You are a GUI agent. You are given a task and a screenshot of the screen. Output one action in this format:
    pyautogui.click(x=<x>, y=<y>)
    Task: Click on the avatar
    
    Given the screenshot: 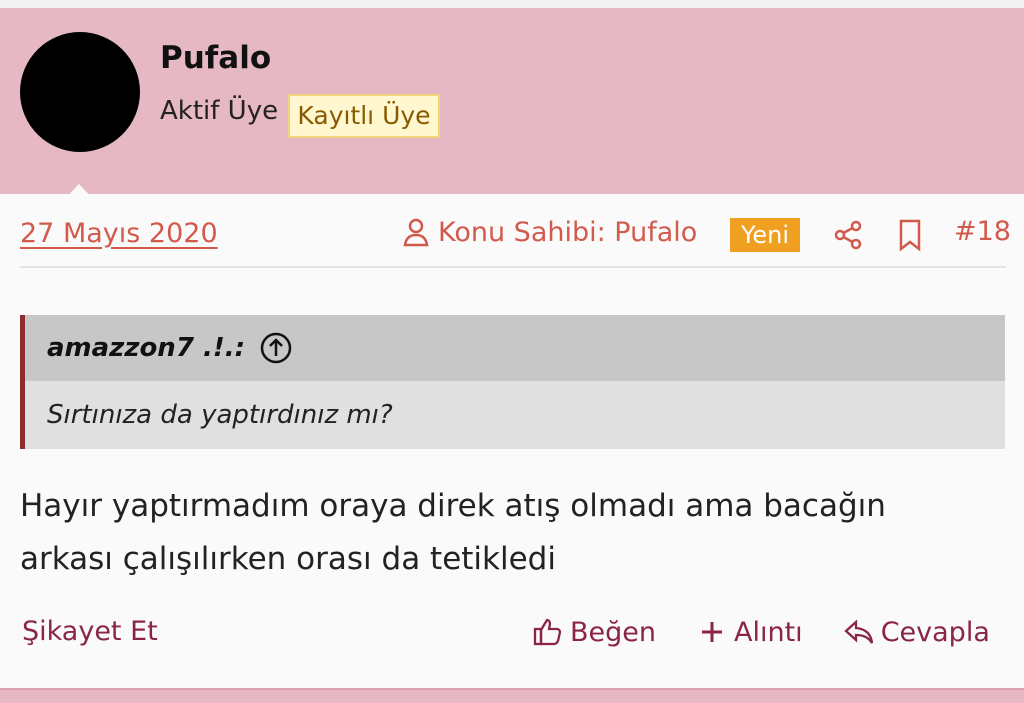 What is the action you would take?
    pyautogui.click(x=80, y=92)
    